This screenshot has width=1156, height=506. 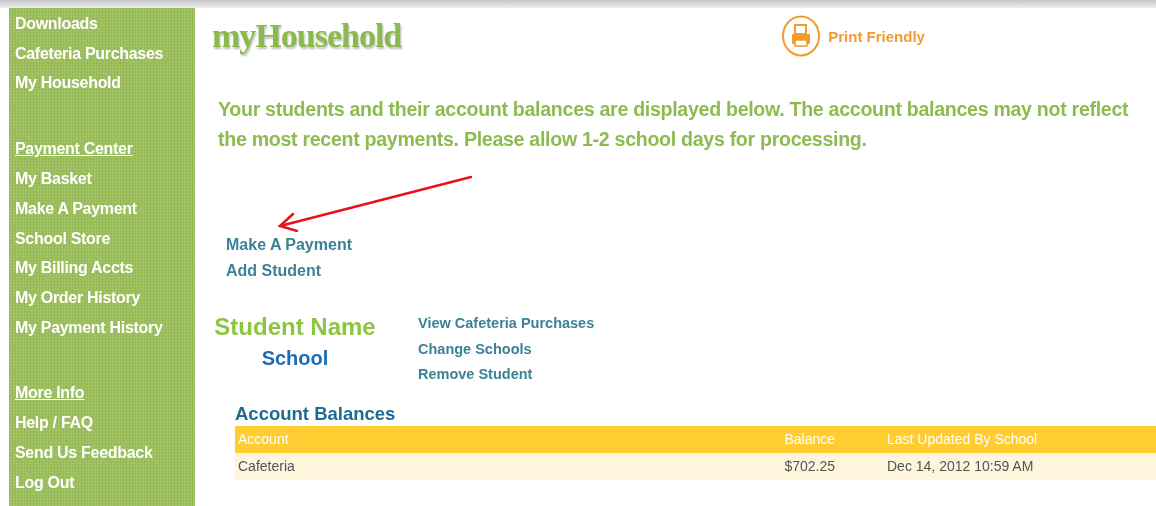 What do you see at coordinates (89, 327) in the screenshot?
I see `sidebar-item: My Payment History` at bounding box center [89, 327].